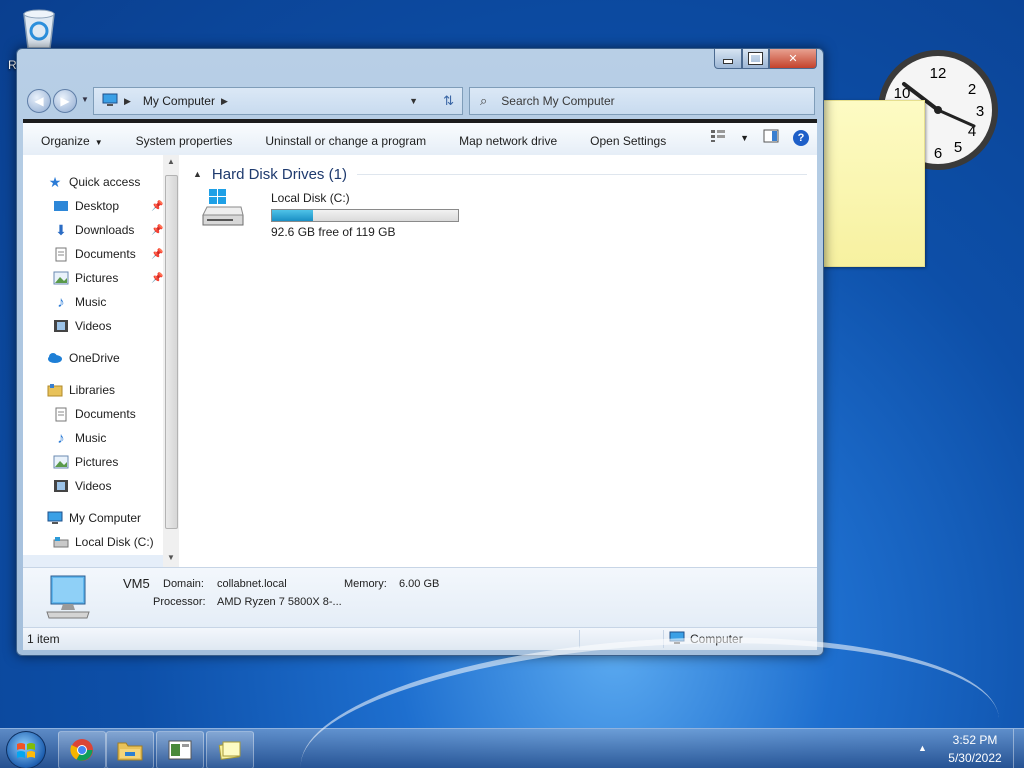 This screenshot has width=1024, height=768. What do you see at coordinates (171, 557) in the screenshot?
I see `scroll-down-icon: ▼` at bounding box center [171, 557].